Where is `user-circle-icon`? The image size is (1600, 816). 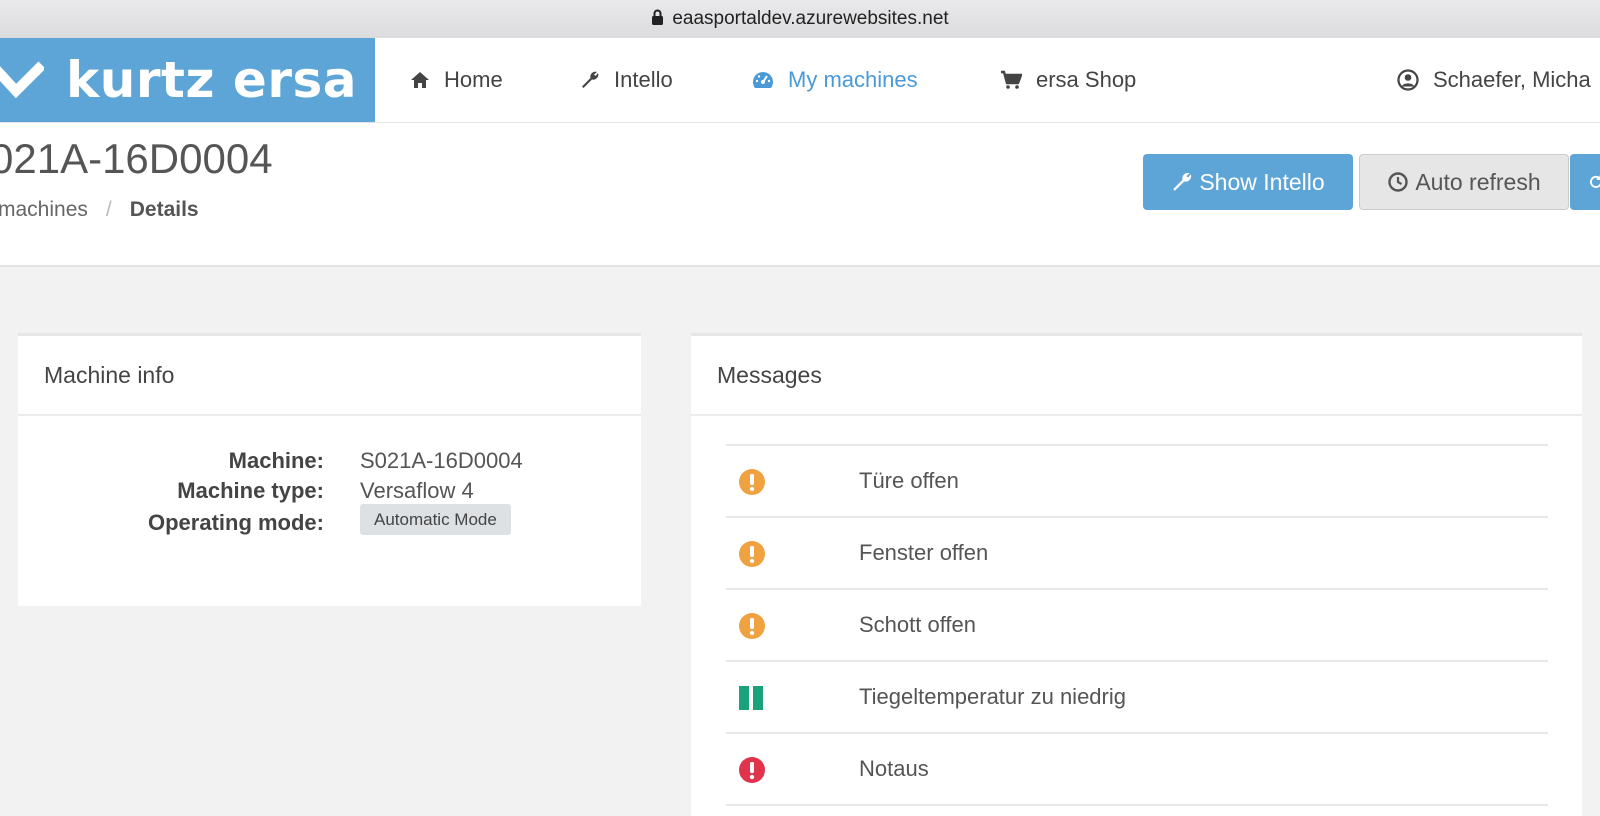 user-circle-icon is located at coordinates (1408, 80).